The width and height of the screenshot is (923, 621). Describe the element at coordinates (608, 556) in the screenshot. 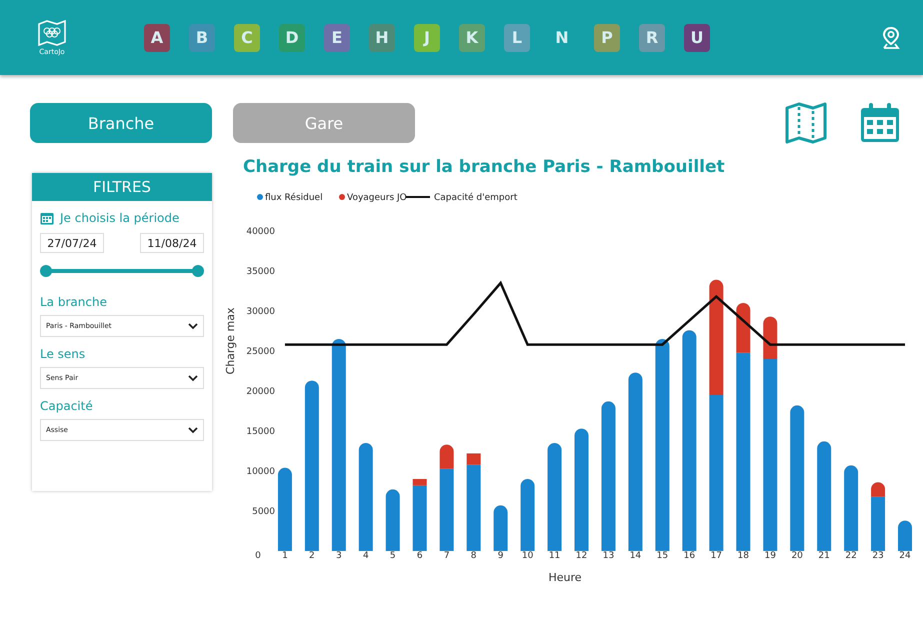

I see `x-tick-label: 13` at that location.